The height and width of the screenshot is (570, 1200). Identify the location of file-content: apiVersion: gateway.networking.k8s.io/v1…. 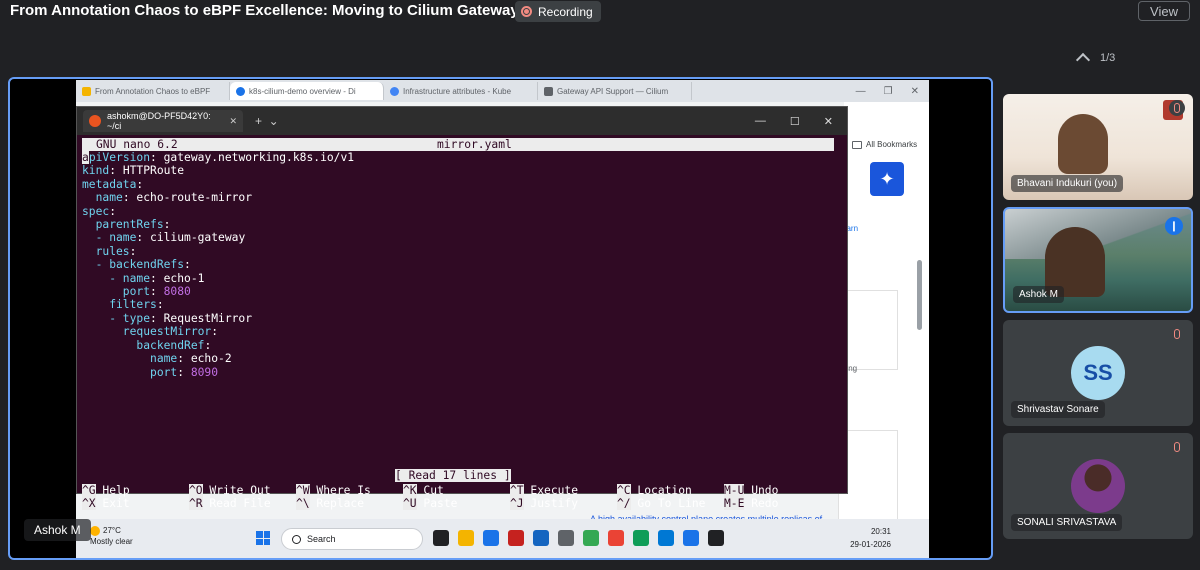
(218, 265).